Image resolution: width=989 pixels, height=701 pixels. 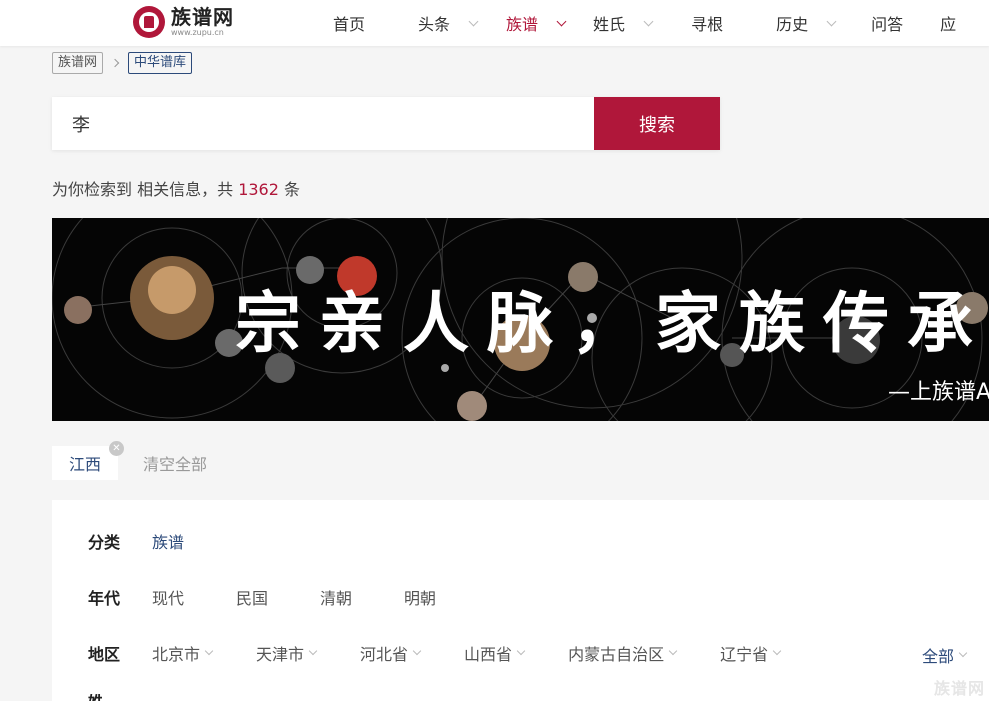 I want to click on result-prefix: 为你检索到 相关信息，共, so click(x=143, y=189).